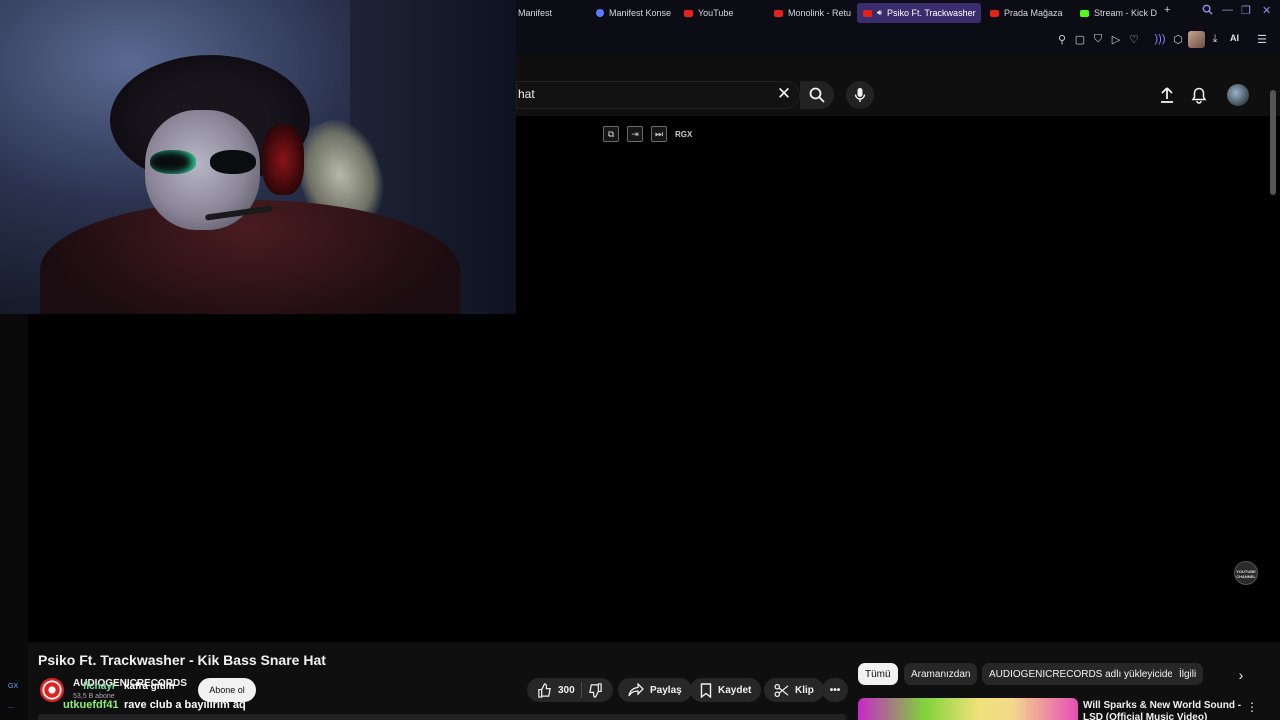 The height and width of the screenshot is (720, 1280). I want to click on save-button: Kaydet, so click(726, 690).